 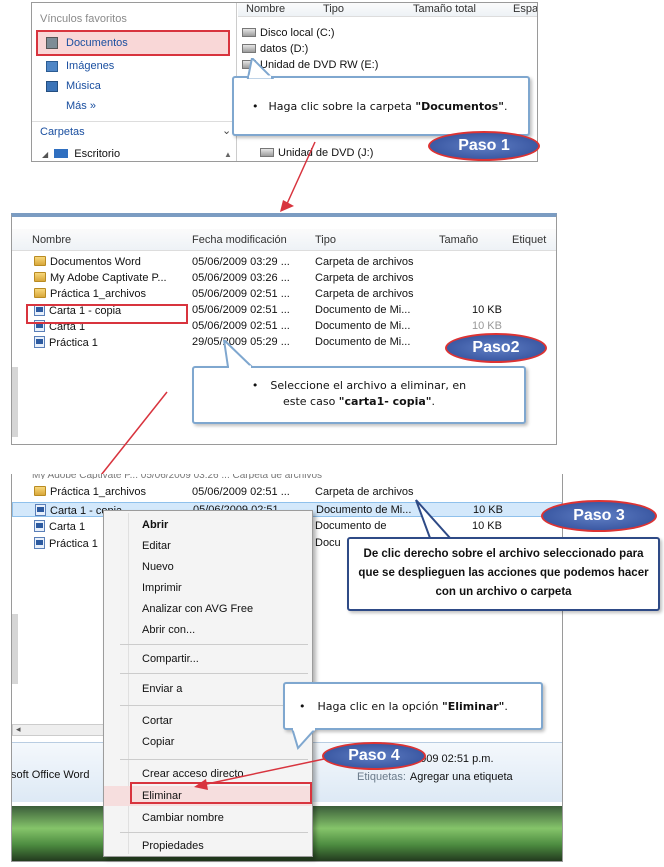 I want to click on cell-name: Documentos Word, so click(x=87, y=262).